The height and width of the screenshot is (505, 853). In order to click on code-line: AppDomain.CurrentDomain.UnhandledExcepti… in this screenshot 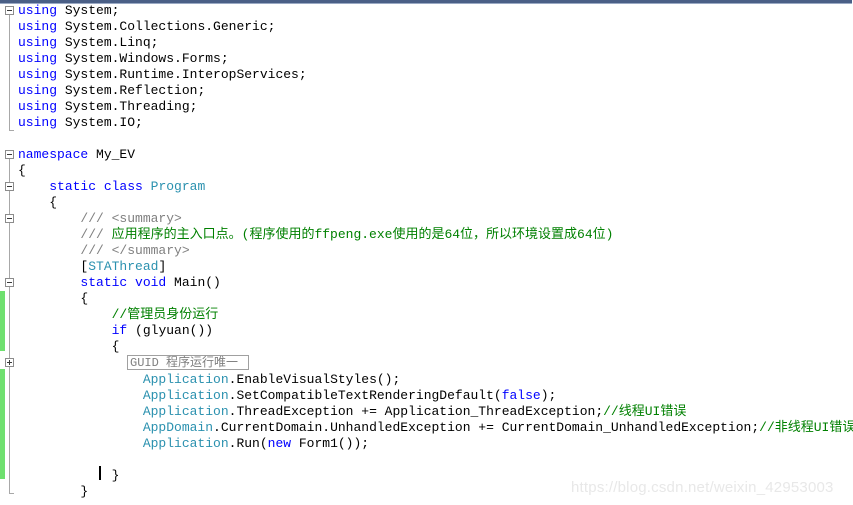, I will do `click(435, 428)`.